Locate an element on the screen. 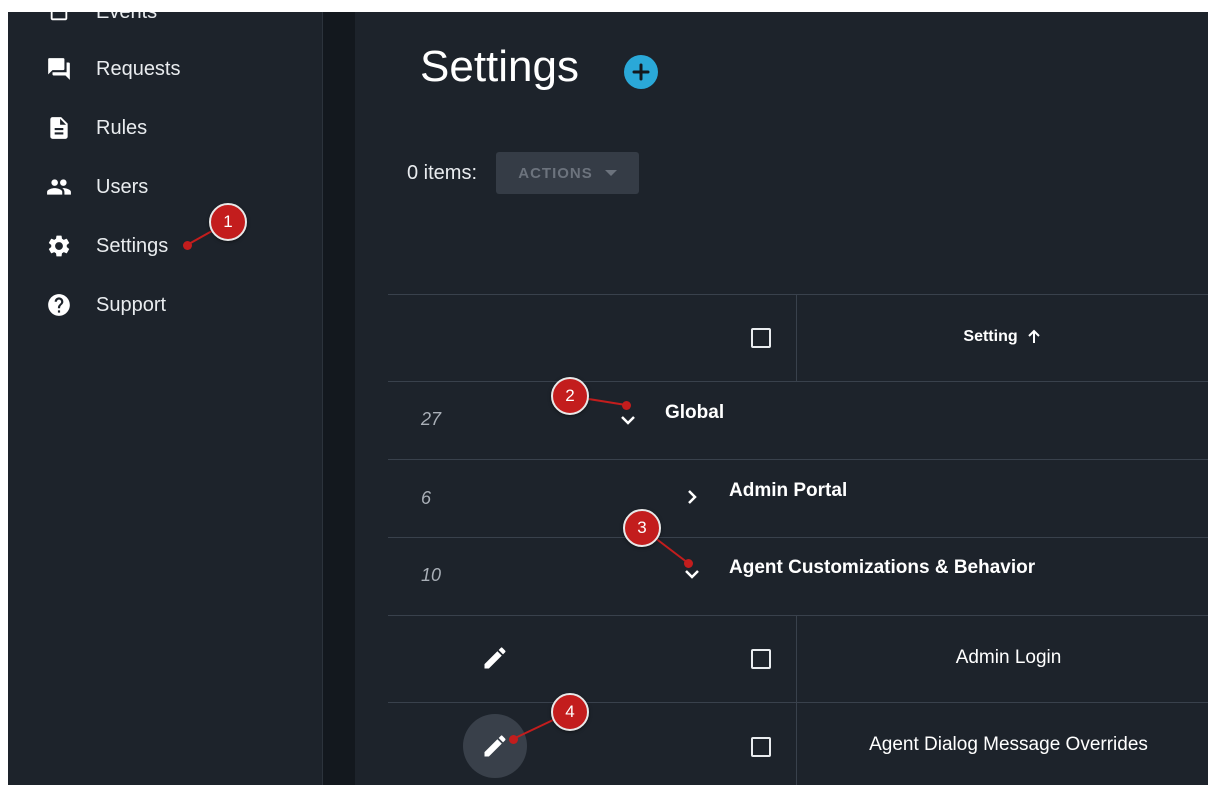 The height and width of the screenshot is (785, 1208). group-count: 10 is located at coordinates (431, 575).